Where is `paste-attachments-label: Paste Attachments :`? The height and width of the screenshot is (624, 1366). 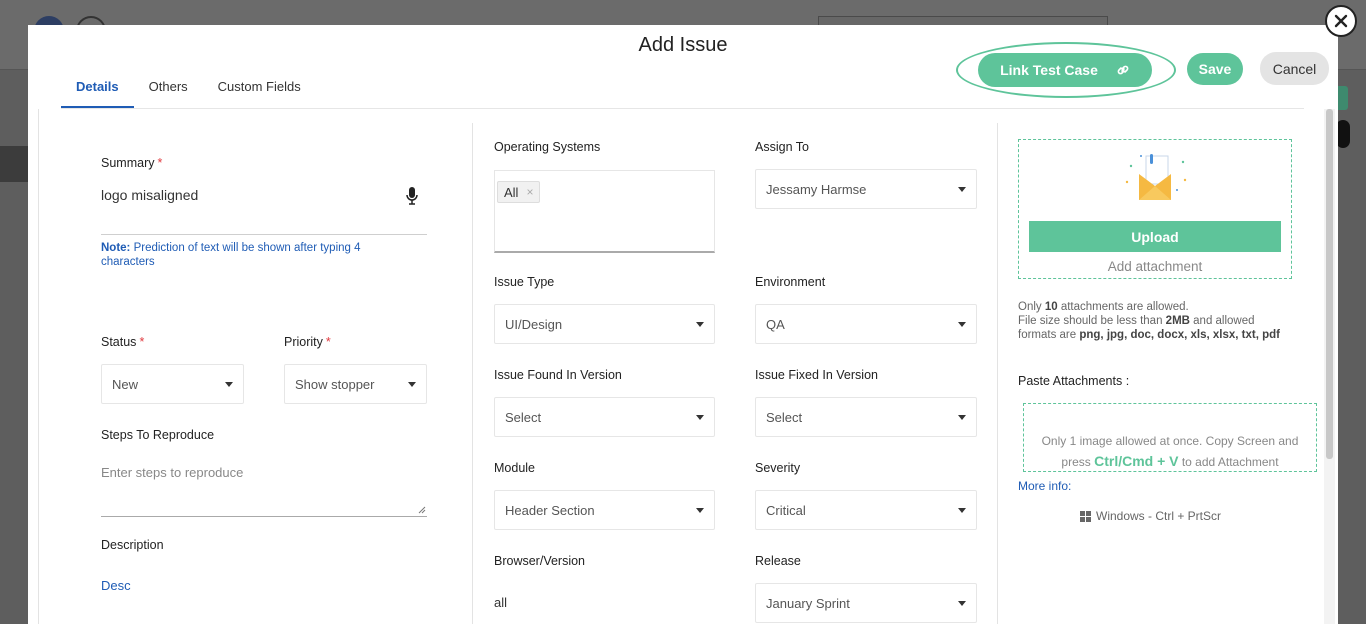 paste-attachments-label: Paste Attachments : is located at coordinates (1074, 381).